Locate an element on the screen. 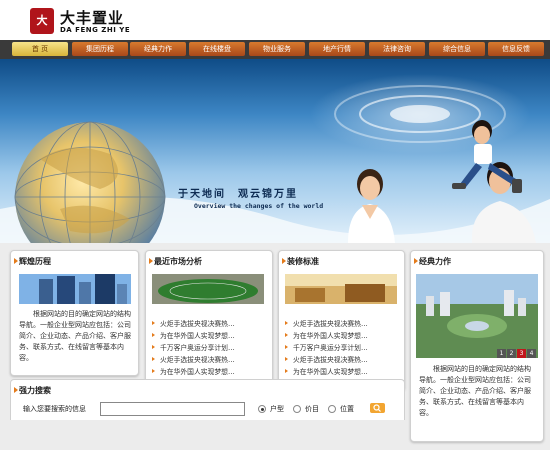 The width and height of the screenshot is (550, 450). pager-page-1: 1 is located at coordinates (501, 353).